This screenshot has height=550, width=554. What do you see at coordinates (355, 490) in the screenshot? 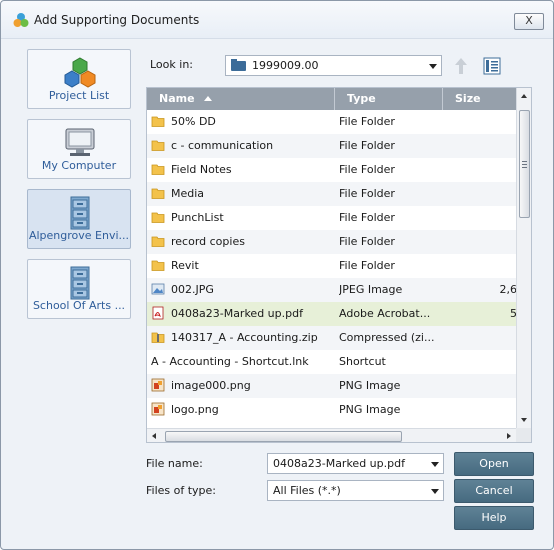
I see `files-of-type-dropdown: All Files (*.*)` at bounding box center [355, 490].